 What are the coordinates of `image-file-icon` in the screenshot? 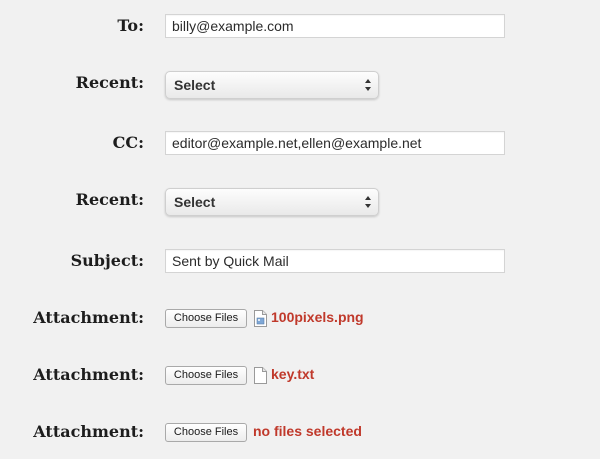 It's located at (260, 318).